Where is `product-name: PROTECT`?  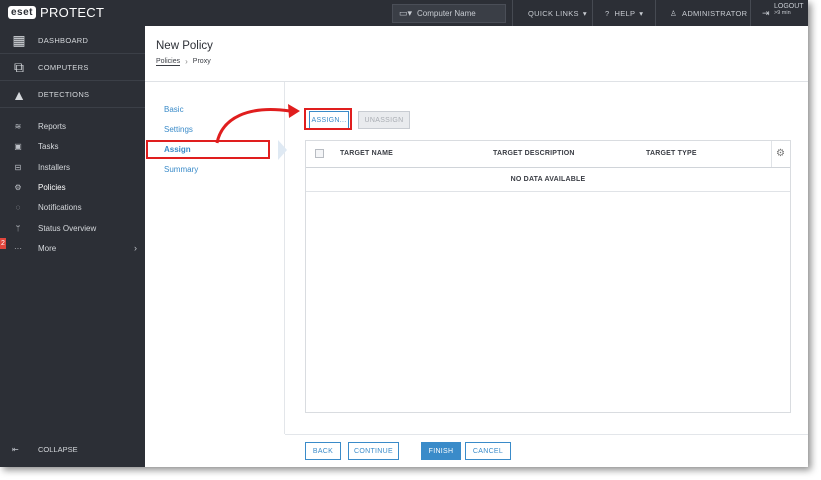 product-name: PROTECT is located at coordinates (72, 12).